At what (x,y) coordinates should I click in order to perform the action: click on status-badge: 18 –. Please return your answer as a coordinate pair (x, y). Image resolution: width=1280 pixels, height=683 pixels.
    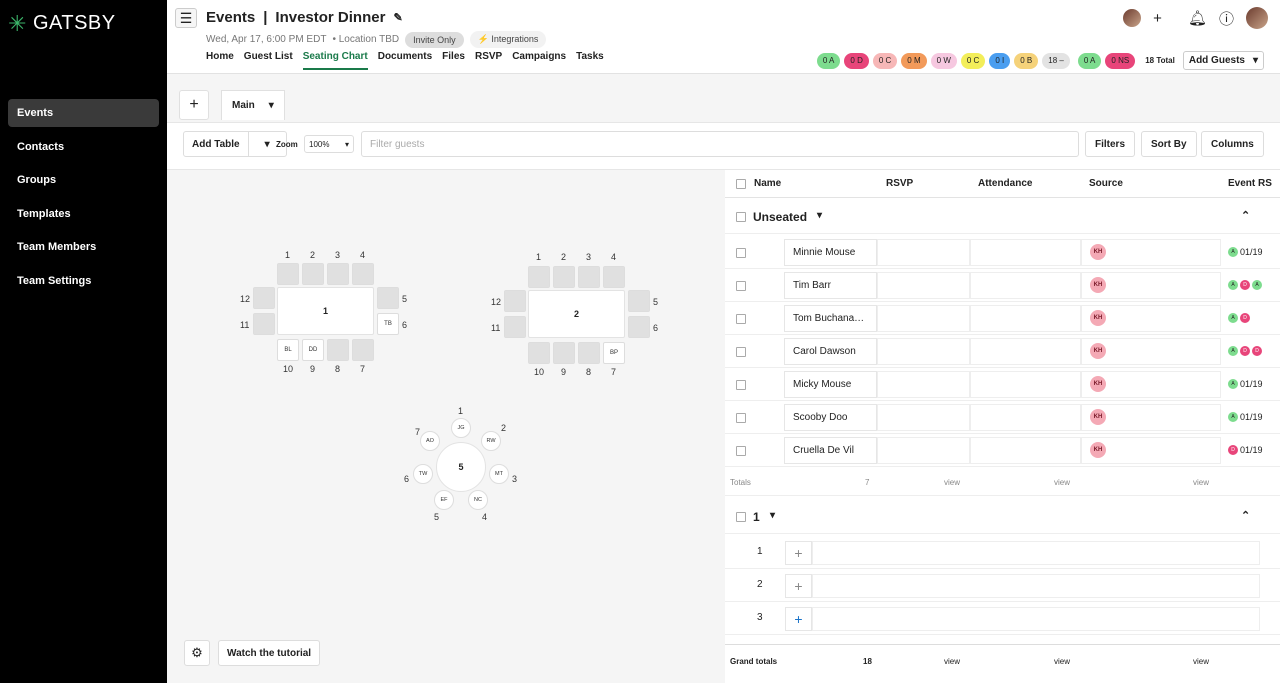
    Looking at the image, I should click on (1056, 60).